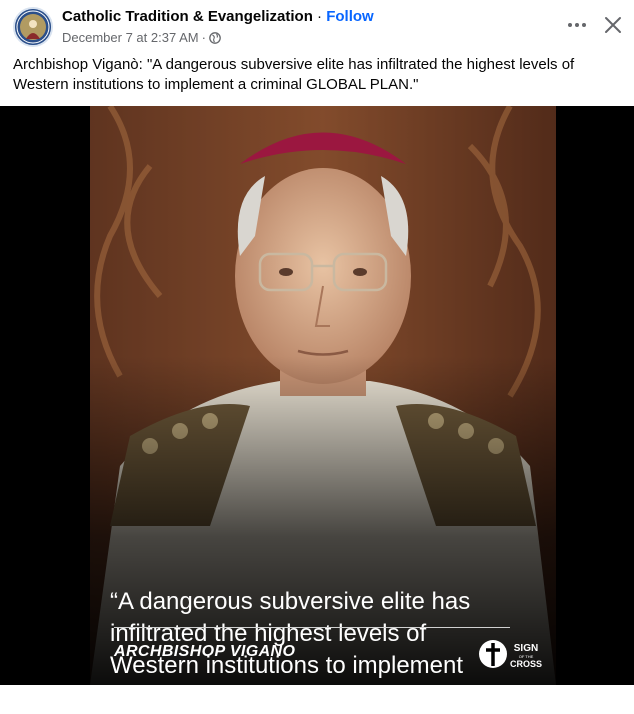  What do you see at coordinates (312, 627) in the screenshot?
I see `quote-divider` at bounding box center [312, 627].